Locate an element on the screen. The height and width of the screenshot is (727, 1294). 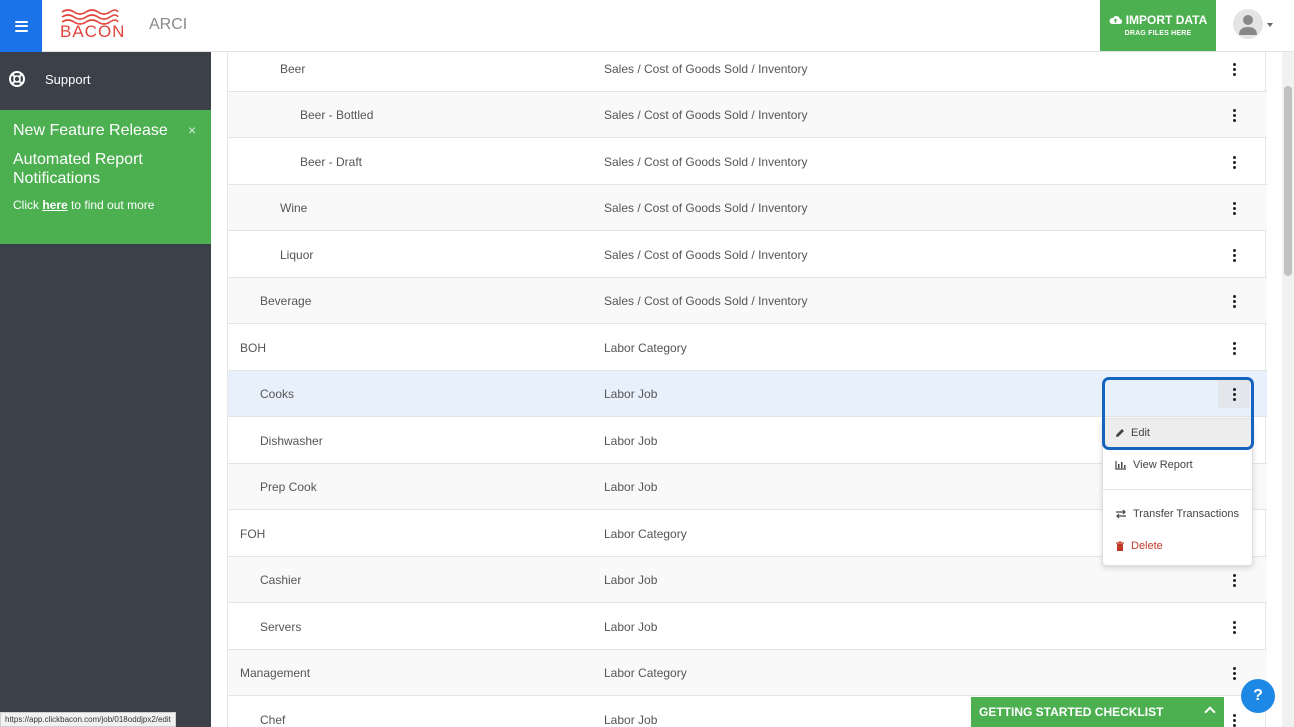
pencil-icon is located at coordinates (1120, 433).